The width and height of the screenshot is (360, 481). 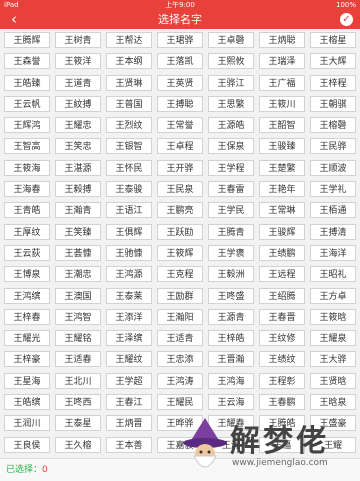 I want to click on name-option: 王厚纹, so click(x=27, y=231).